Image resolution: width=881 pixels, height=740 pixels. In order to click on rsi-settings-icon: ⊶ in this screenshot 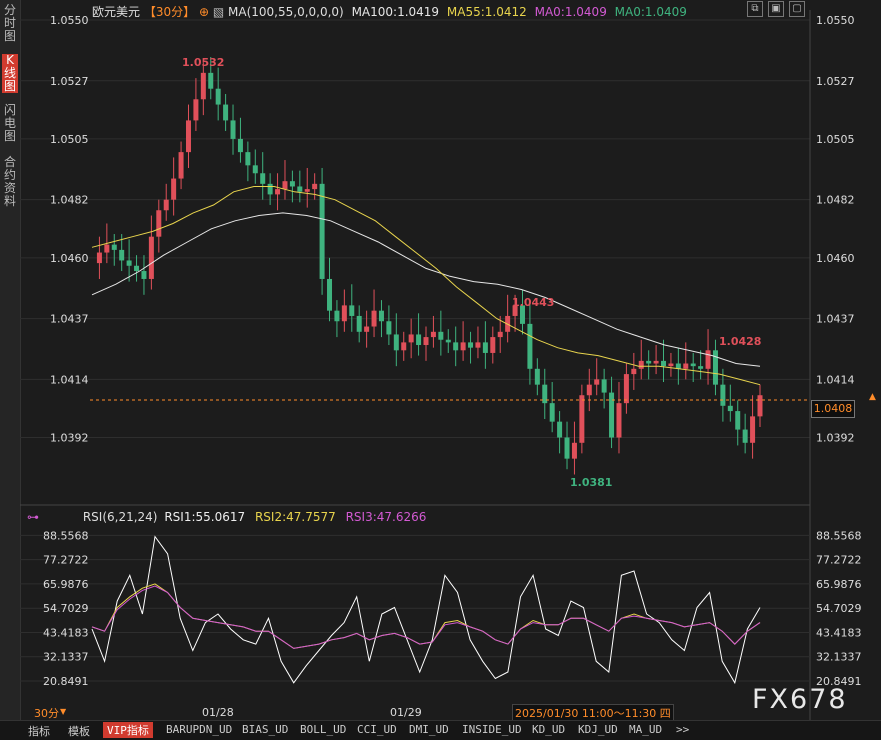, I will do `click(33, 517)`.